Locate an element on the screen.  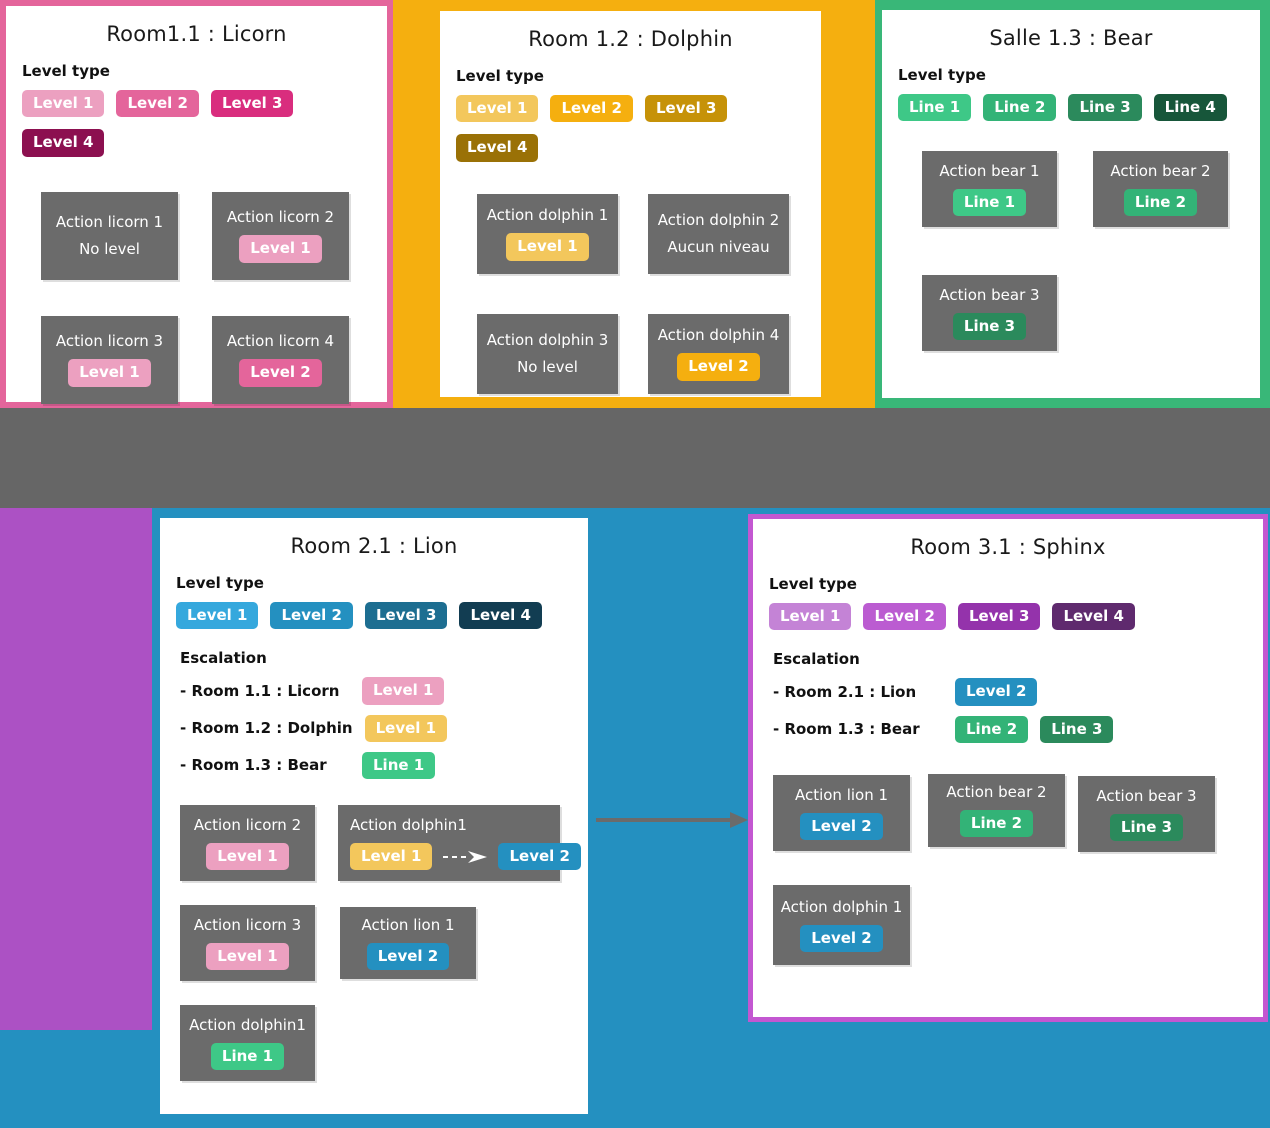
action-card-title: Action licorn 3 is located at coordinates (109, 341).